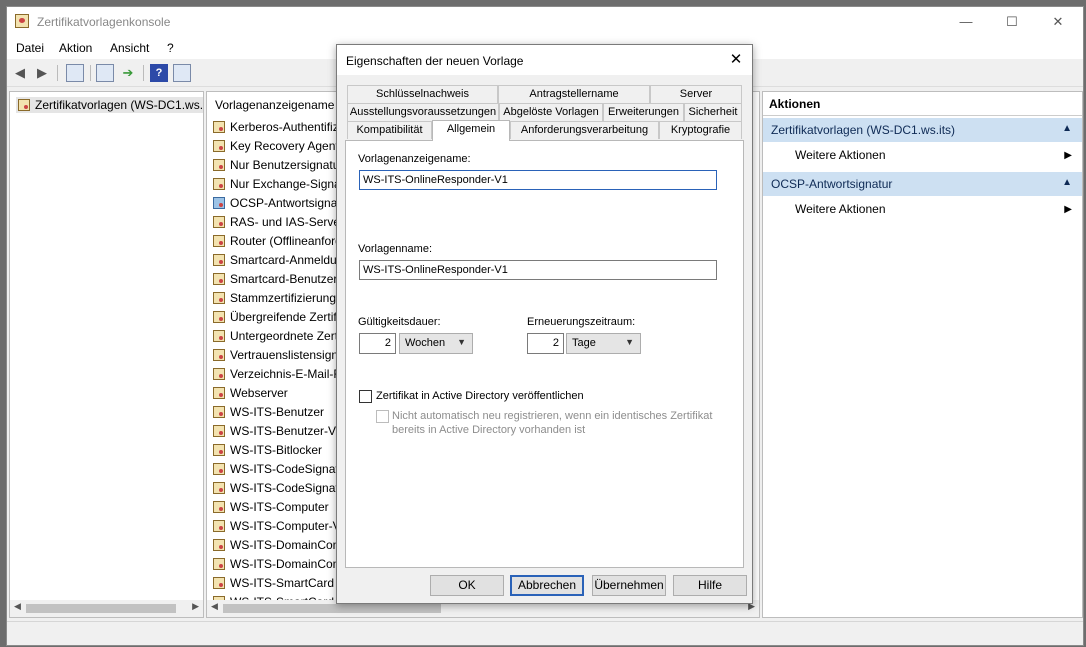 The width and height of the screenshot is (1086, 647). I want to click on menu-aktion: Aktion, so click(75, 48).